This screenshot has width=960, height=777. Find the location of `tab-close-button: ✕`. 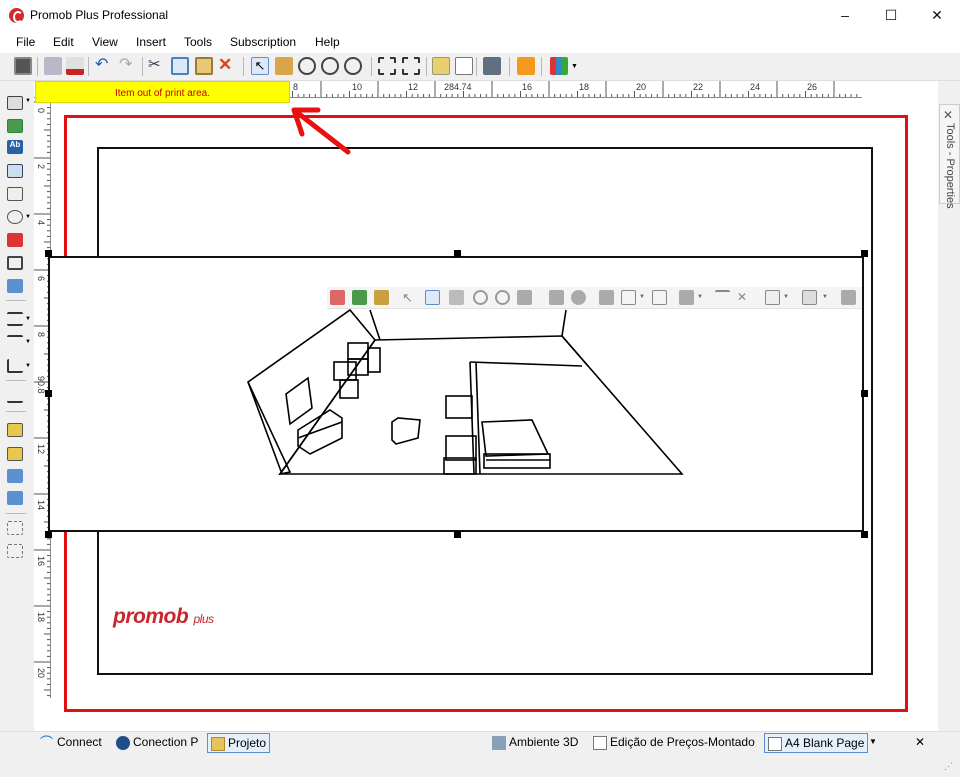

tab-close-button: ✕ is located at coordinates (920, 742).